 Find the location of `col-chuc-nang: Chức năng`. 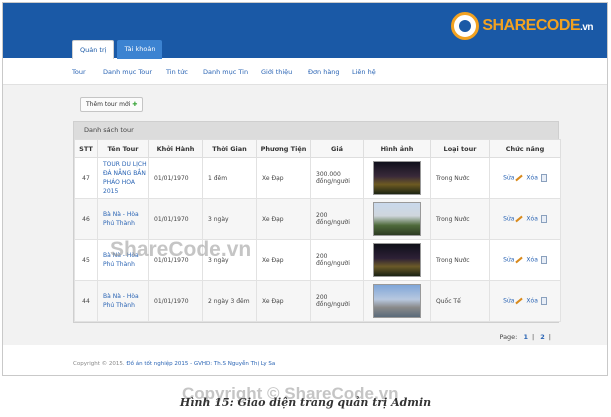

col-chuc-nang: Chức năng is located at coordinates (525, 148).